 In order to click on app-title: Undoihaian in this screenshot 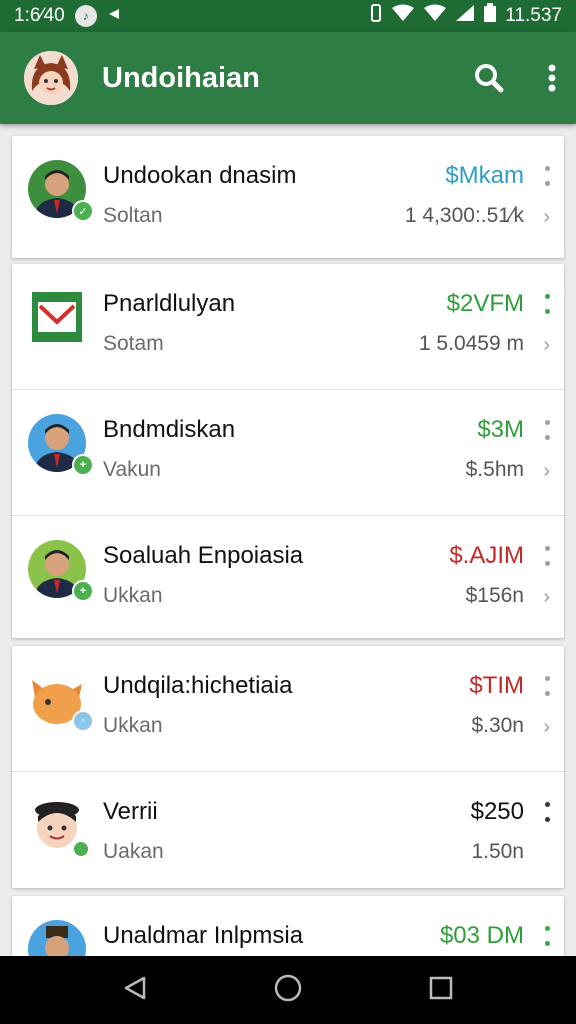, I will do `click(181, 77)`.